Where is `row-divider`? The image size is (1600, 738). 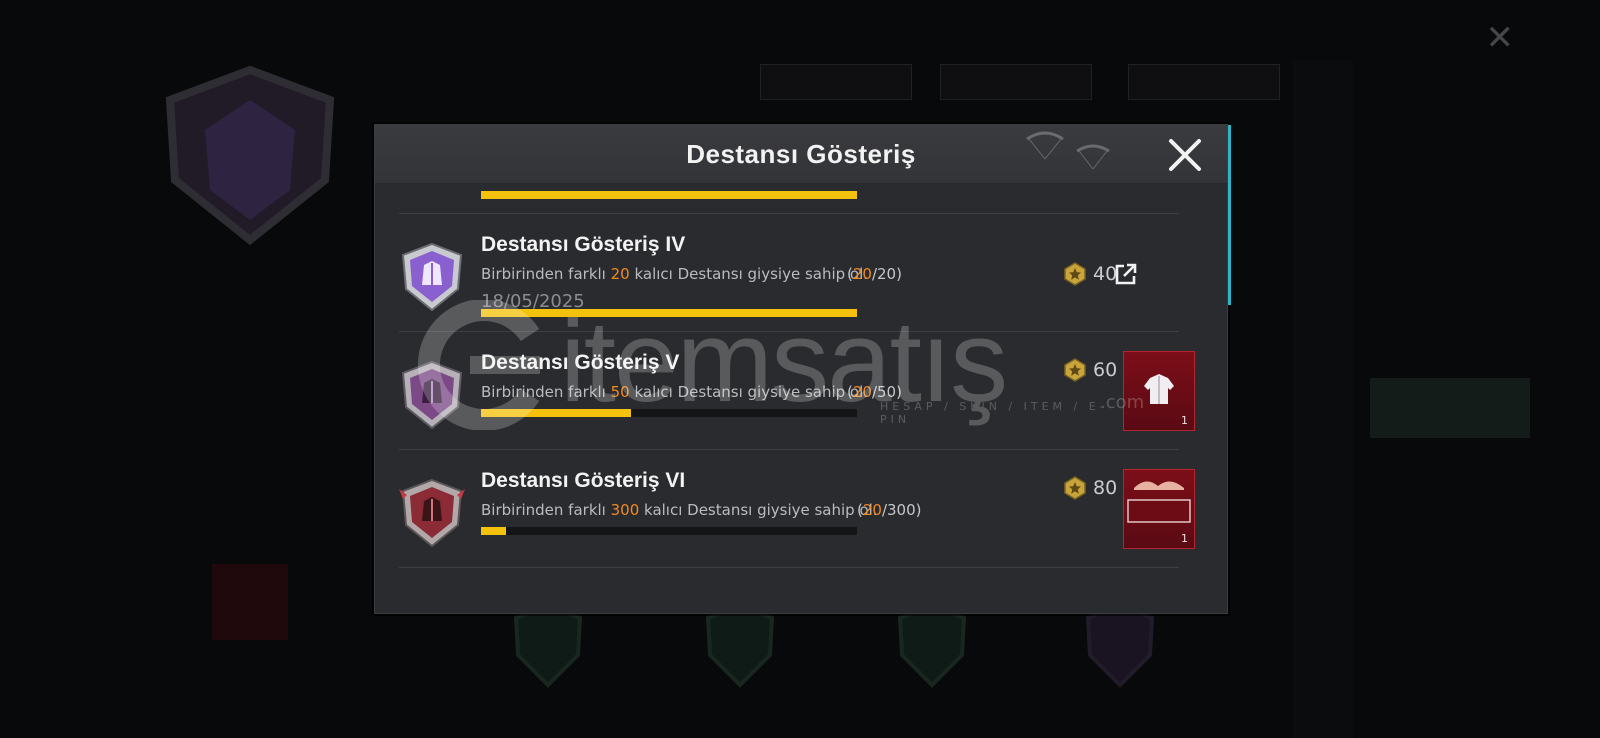
row-divider is located at coordinates (789, 567).